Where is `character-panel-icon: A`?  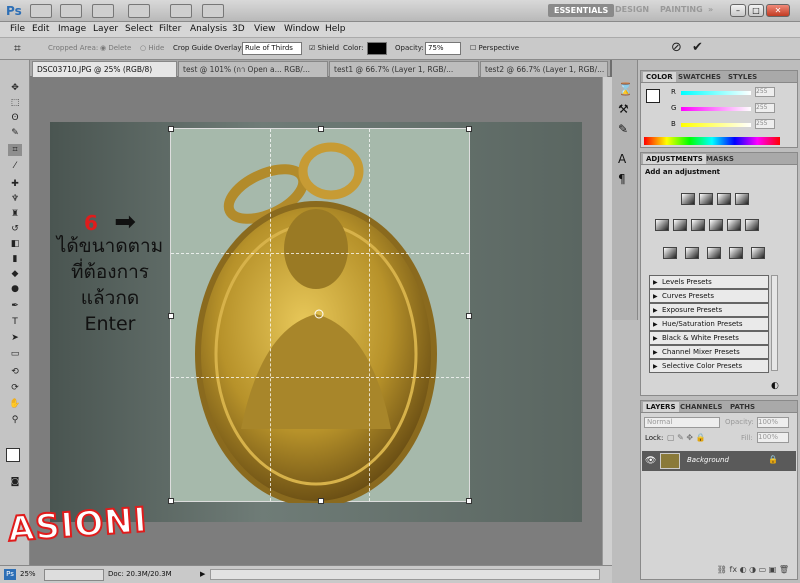 character-panel-icon: A is located at coordinates (622, 159).